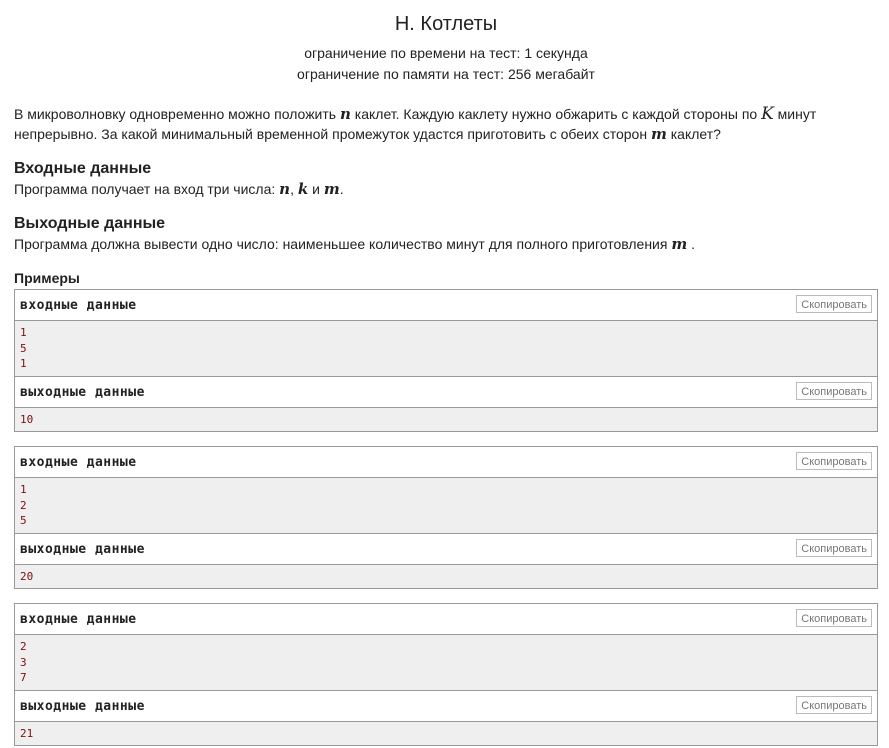 The height and width of the screenshot is (748, 889). I want to click on math-var-K: K, so click(767, 114).